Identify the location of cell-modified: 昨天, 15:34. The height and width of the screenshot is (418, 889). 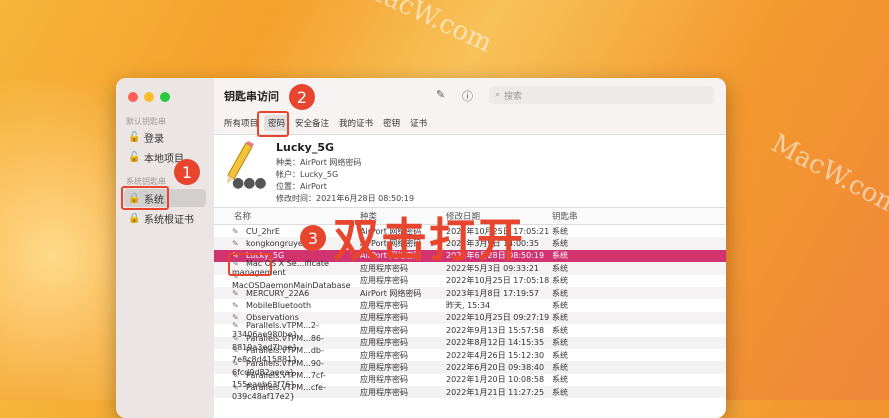
(468, 306).